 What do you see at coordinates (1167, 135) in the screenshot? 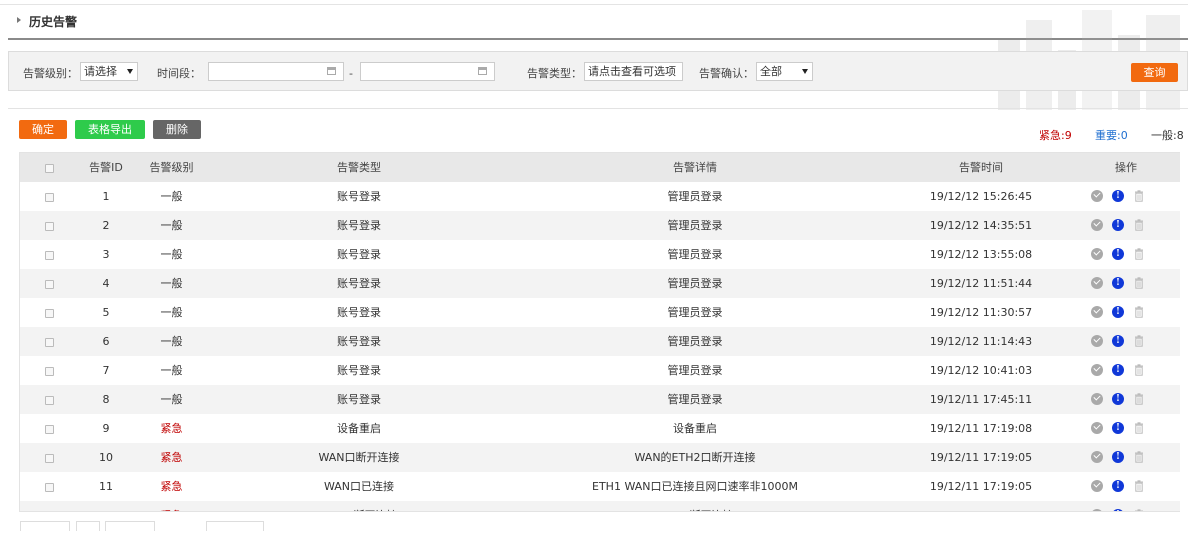
I see `general-count: 一般:8` at bounding box center [1167, 135].